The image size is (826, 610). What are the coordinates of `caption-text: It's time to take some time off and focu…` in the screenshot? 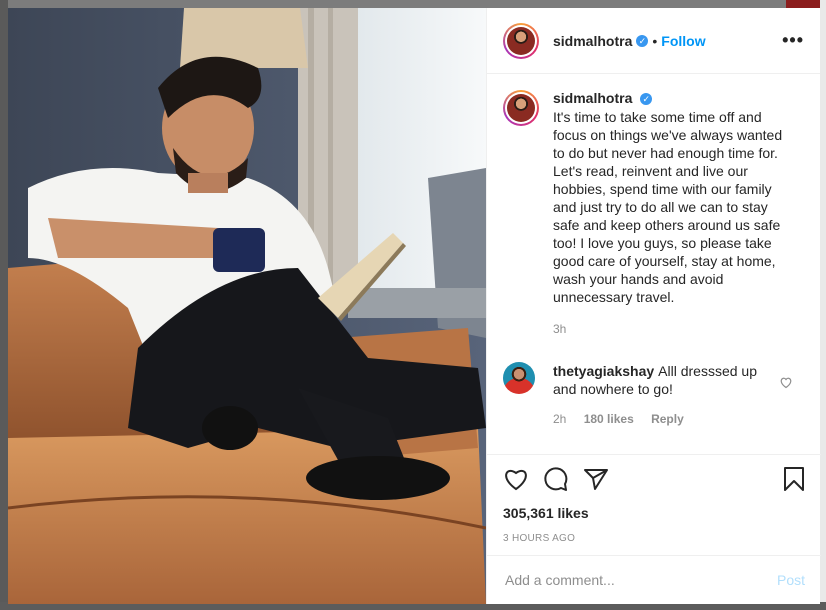 It's located at (668, 207).